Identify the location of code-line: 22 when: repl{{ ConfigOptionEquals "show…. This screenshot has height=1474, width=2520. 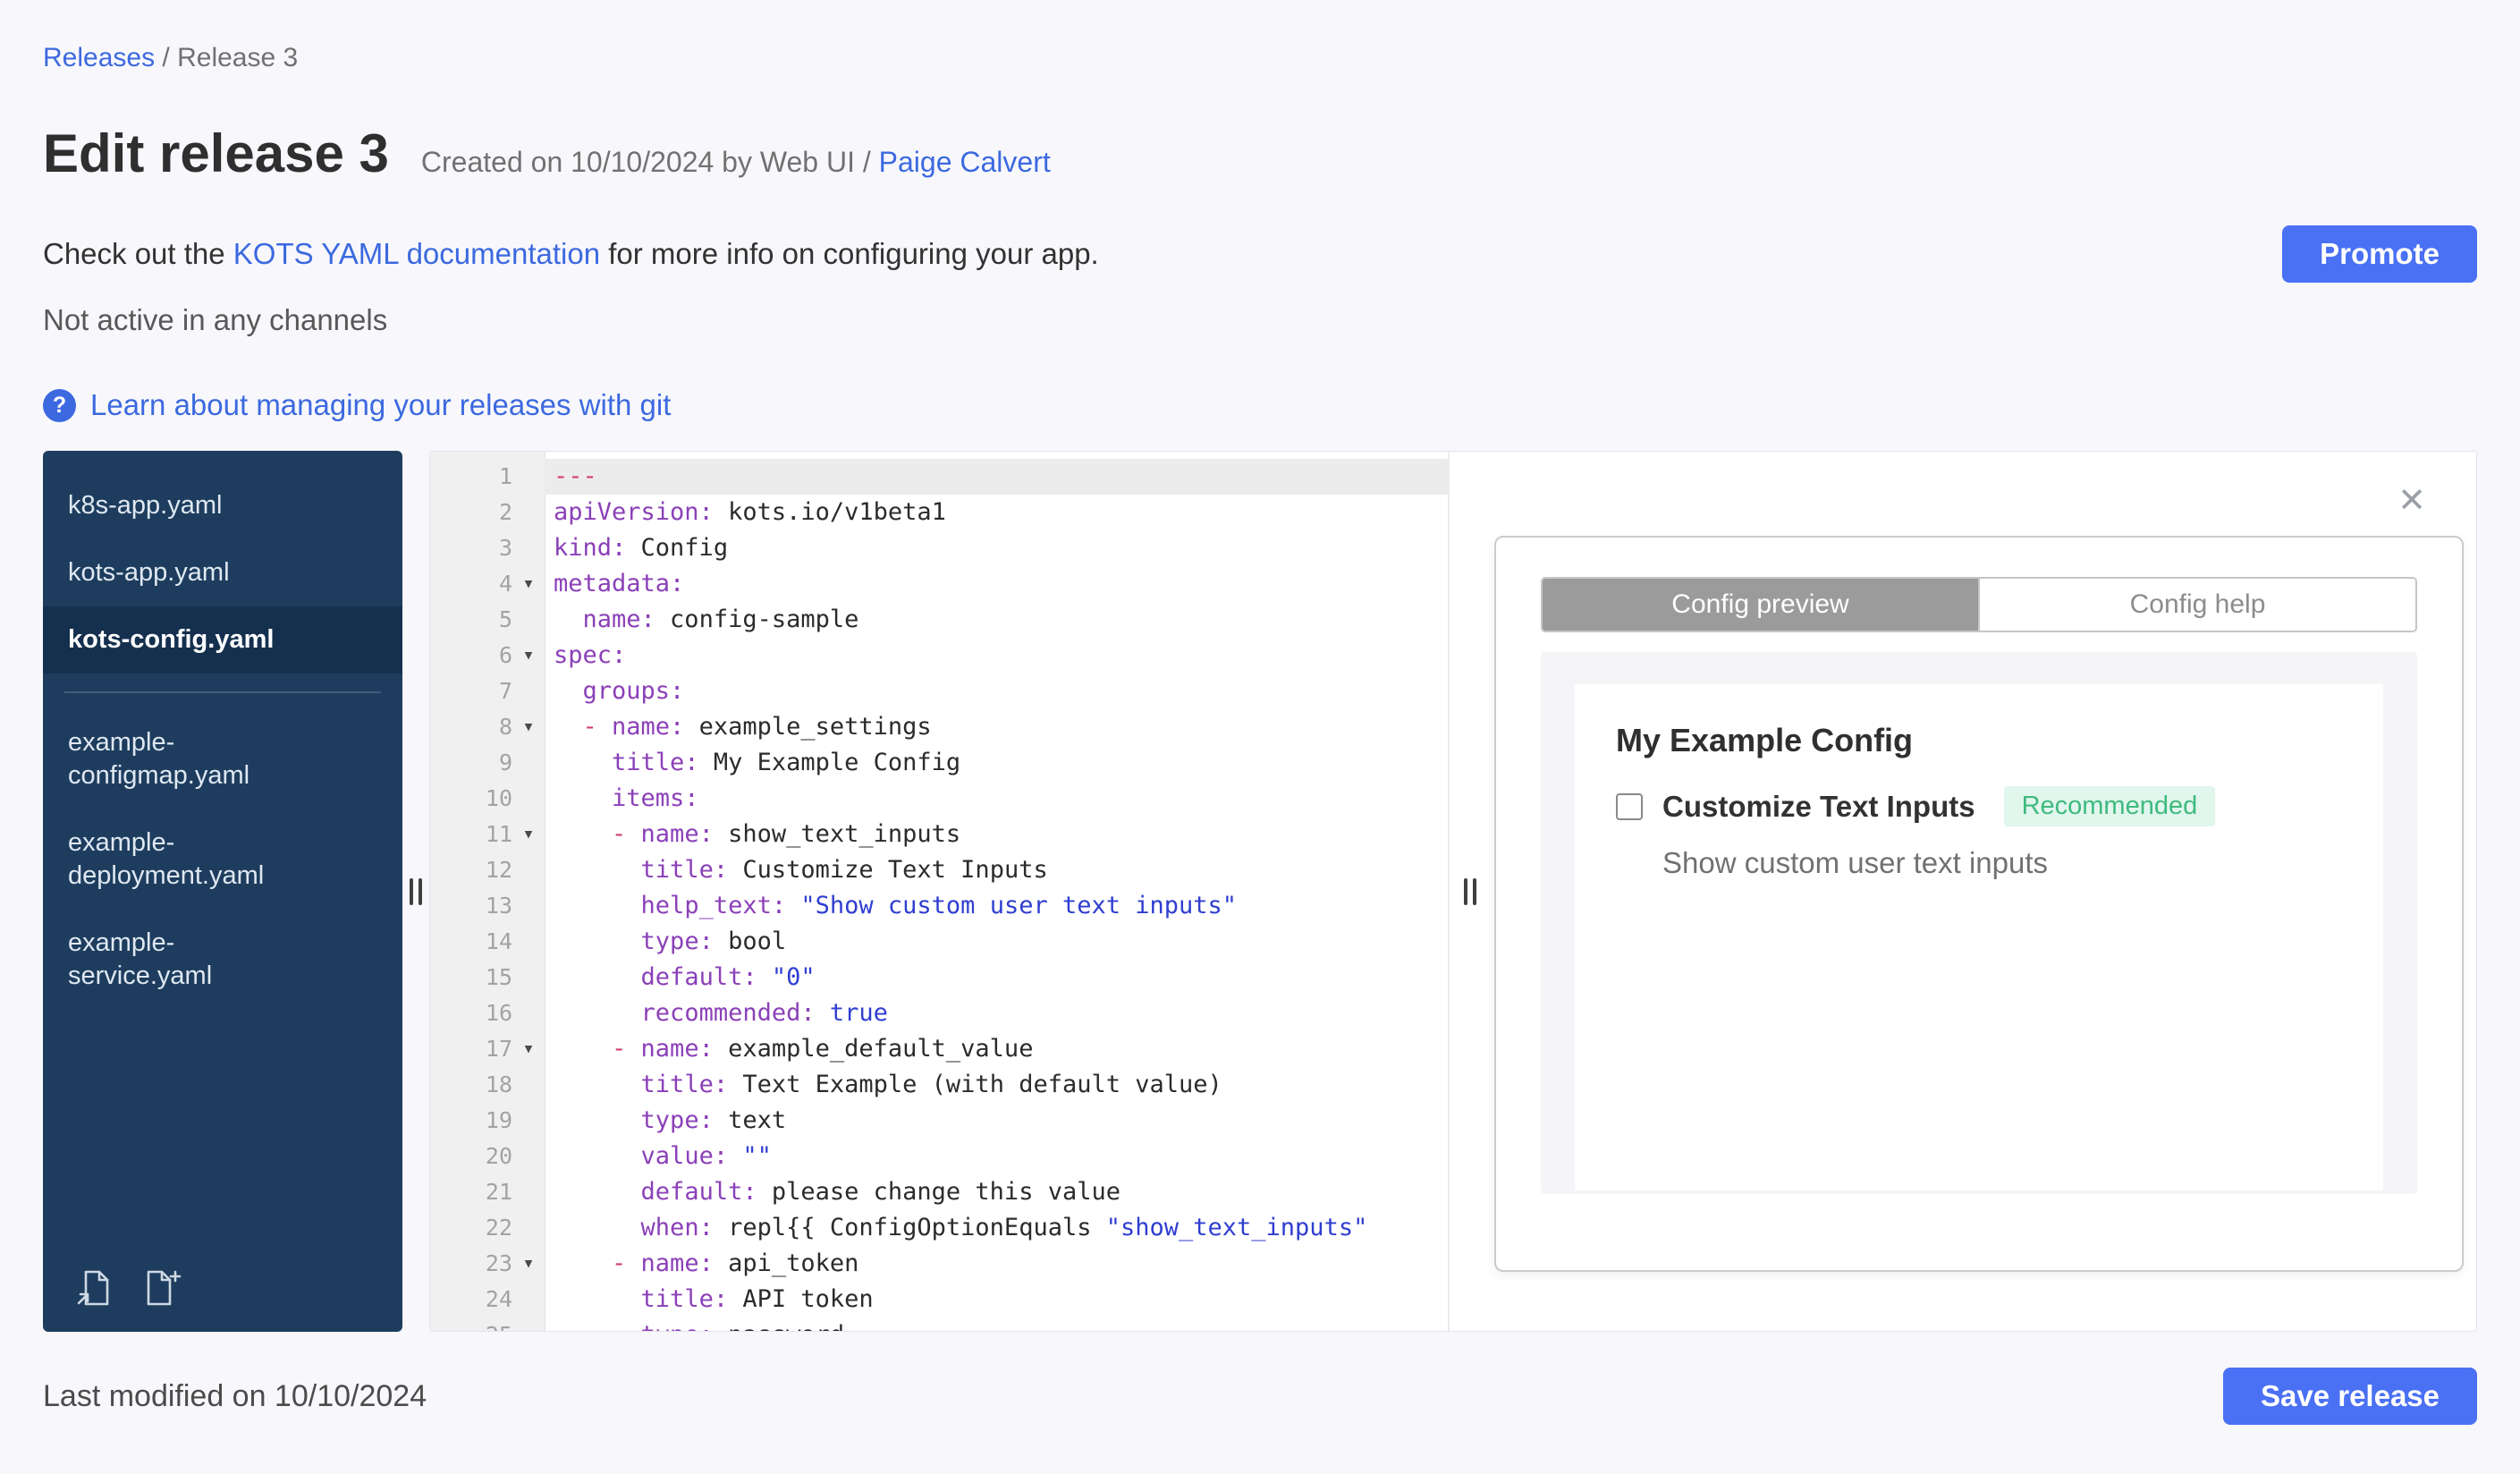
(939, 1228).